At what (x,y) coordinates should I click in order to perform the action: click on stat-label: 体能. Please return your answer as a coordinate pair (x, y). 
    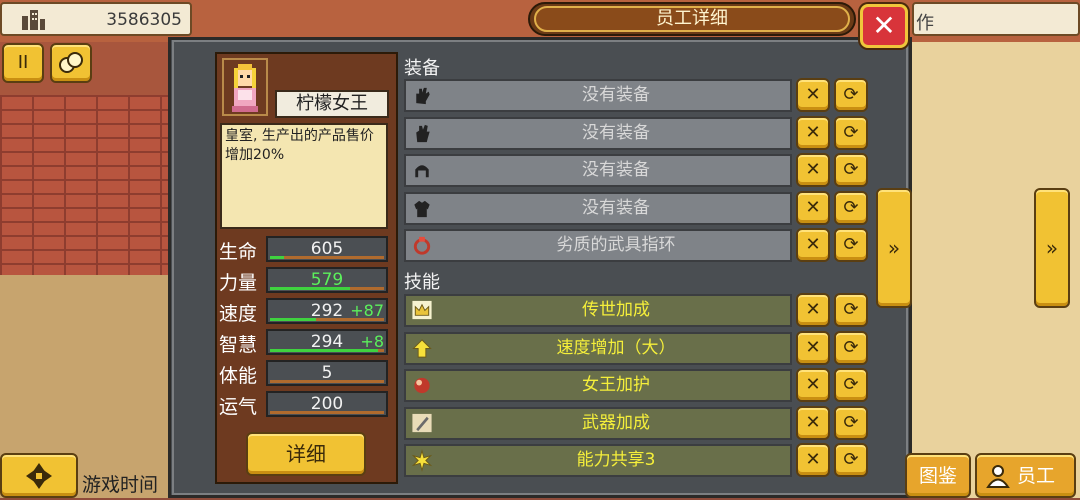
    Looking at the image, I should click on (238, 376).